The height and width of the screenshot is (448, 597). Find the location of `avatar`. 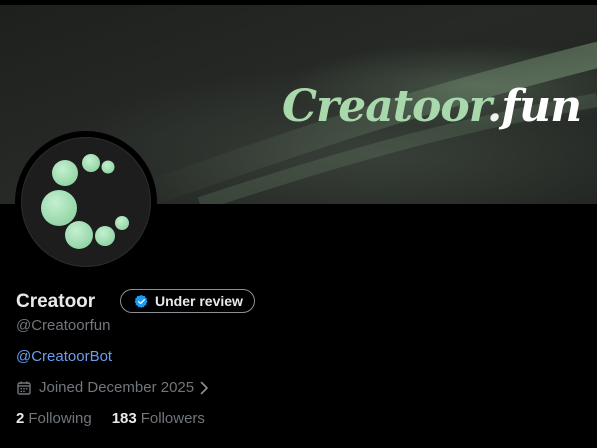

avatar is located at coordinates (86, 202).